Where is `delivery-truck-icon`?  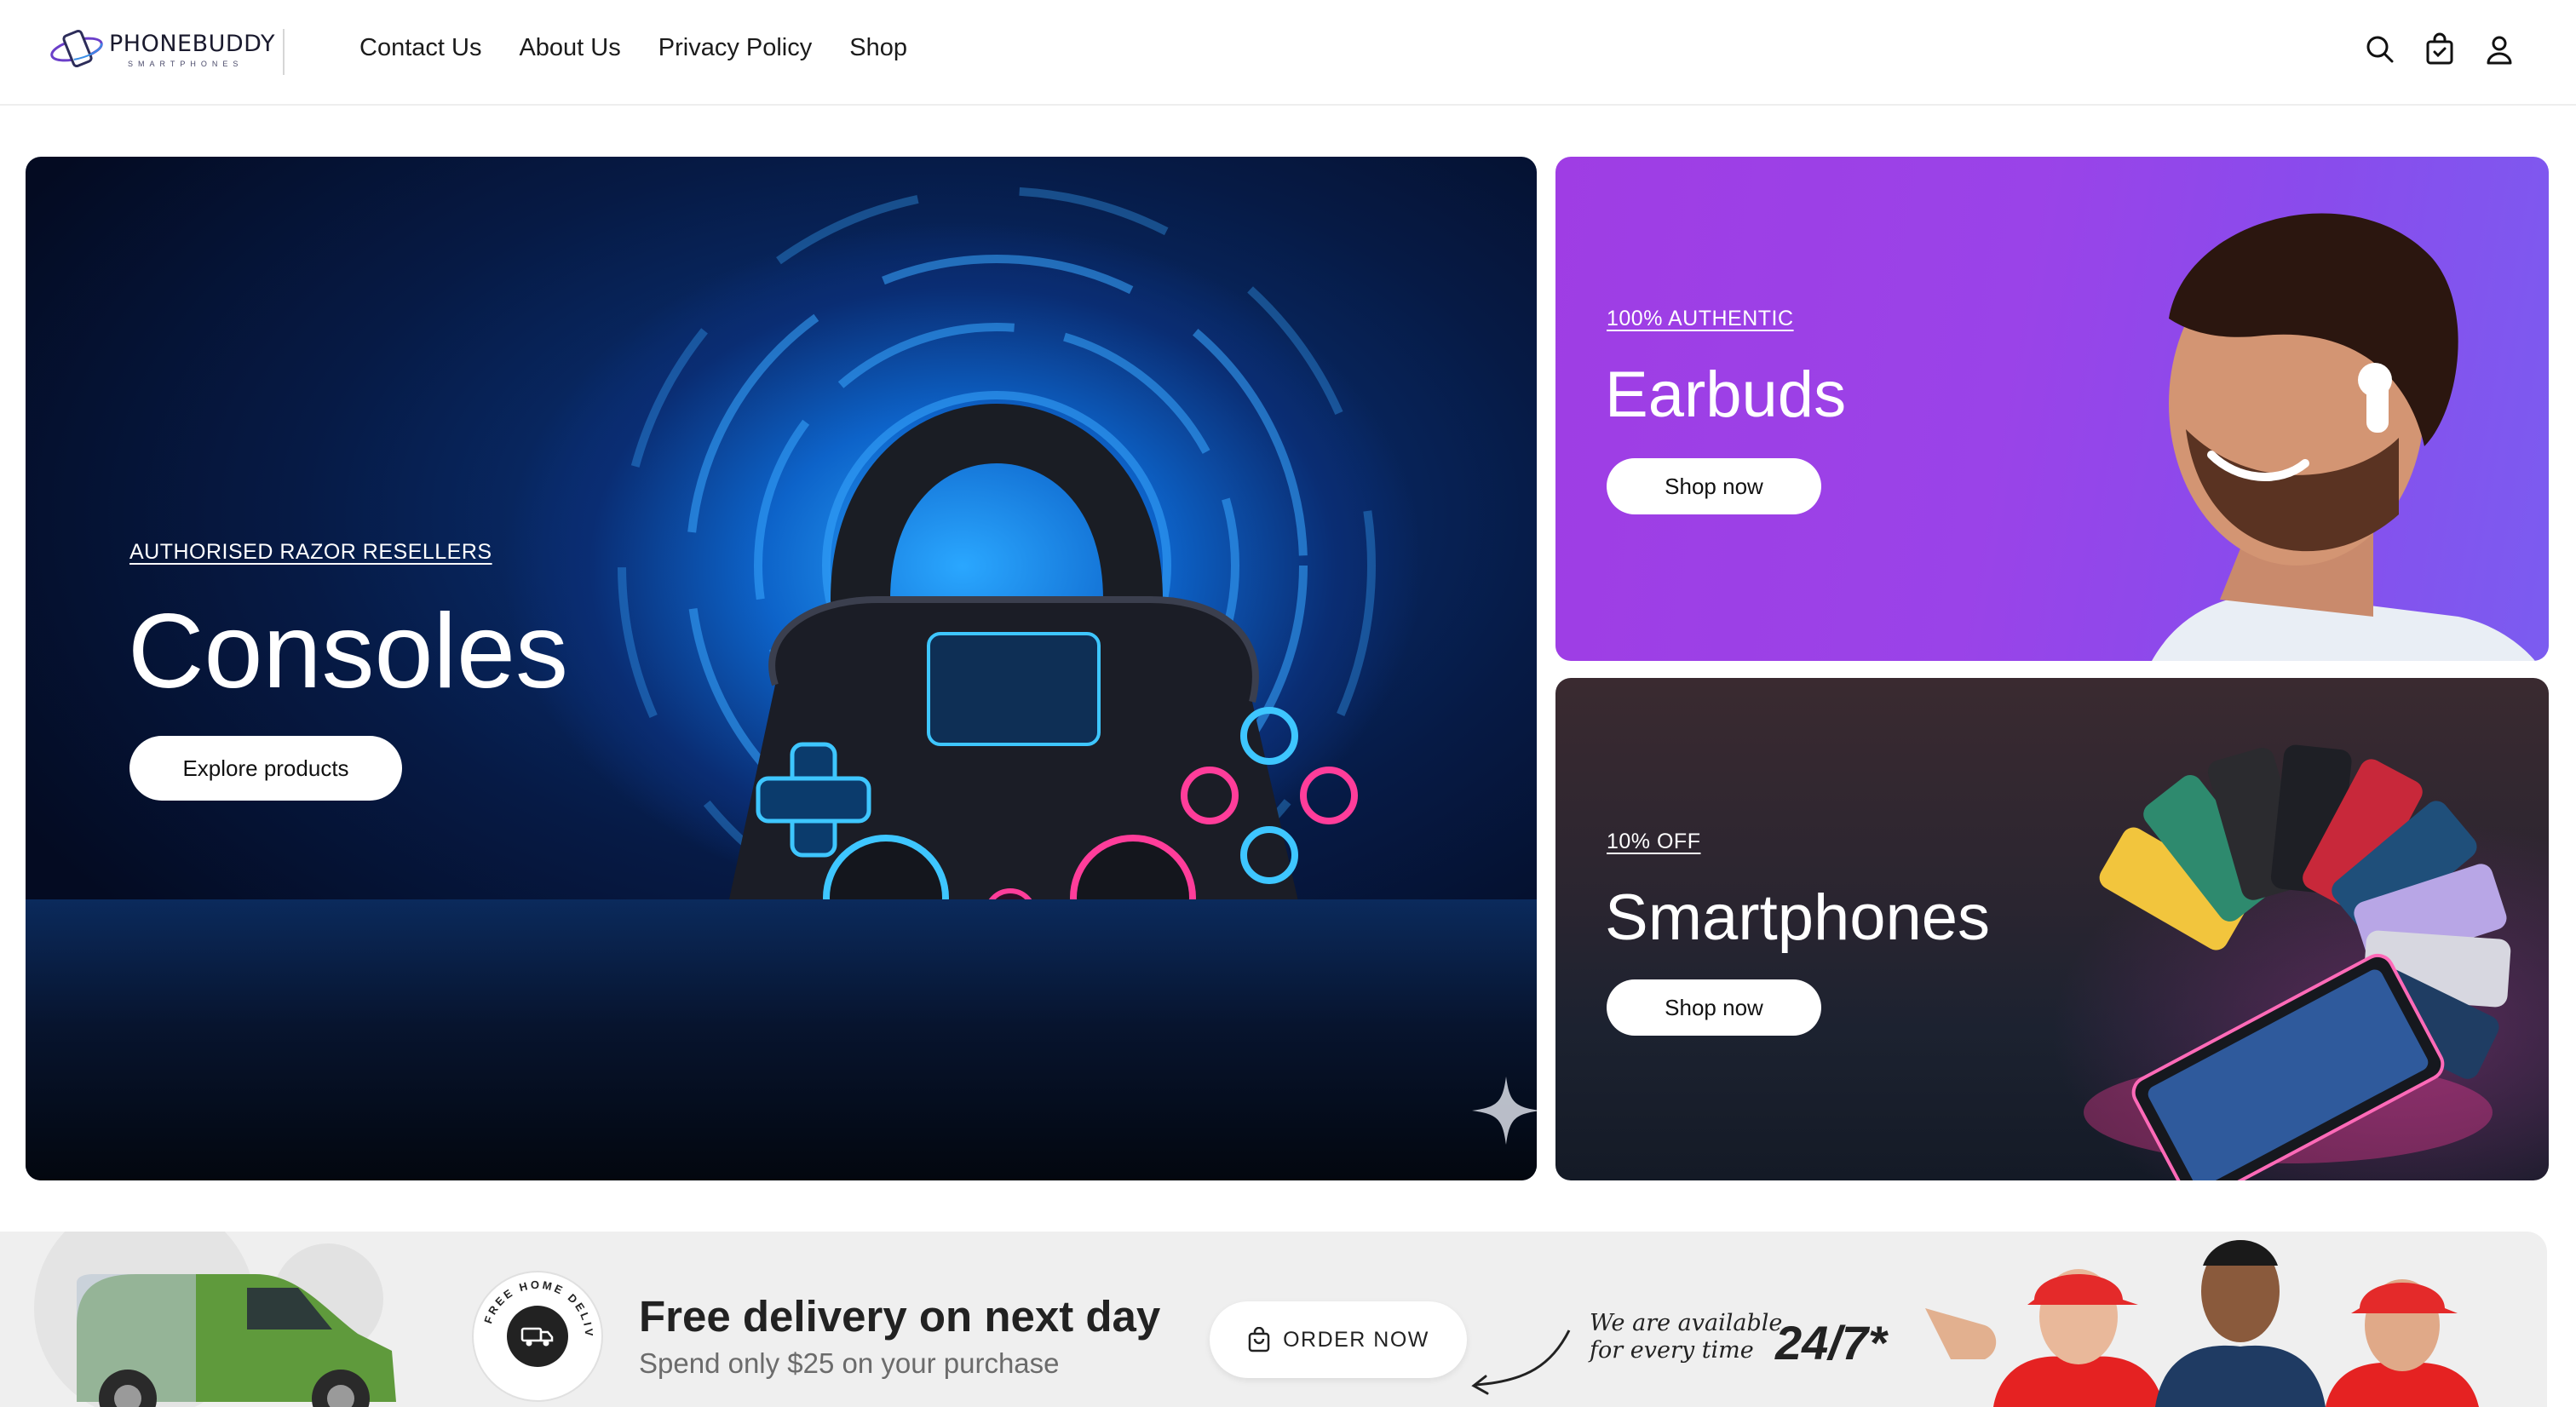 delivery-truck-icon is located at coordinates (537, 1337).